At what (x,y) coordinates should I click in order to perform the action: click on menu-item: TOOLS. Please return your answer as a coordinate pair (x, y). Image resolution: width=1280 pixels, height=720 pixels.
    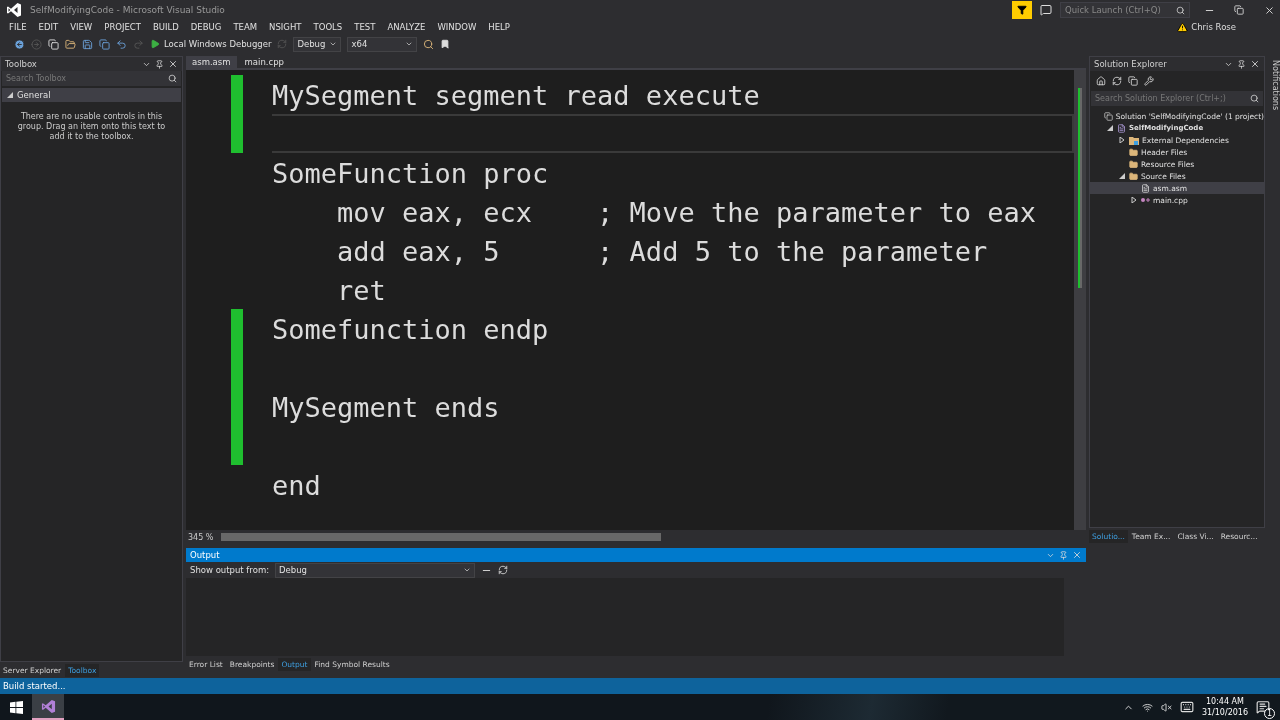
    Looking at the image, I should click on (328, 27).